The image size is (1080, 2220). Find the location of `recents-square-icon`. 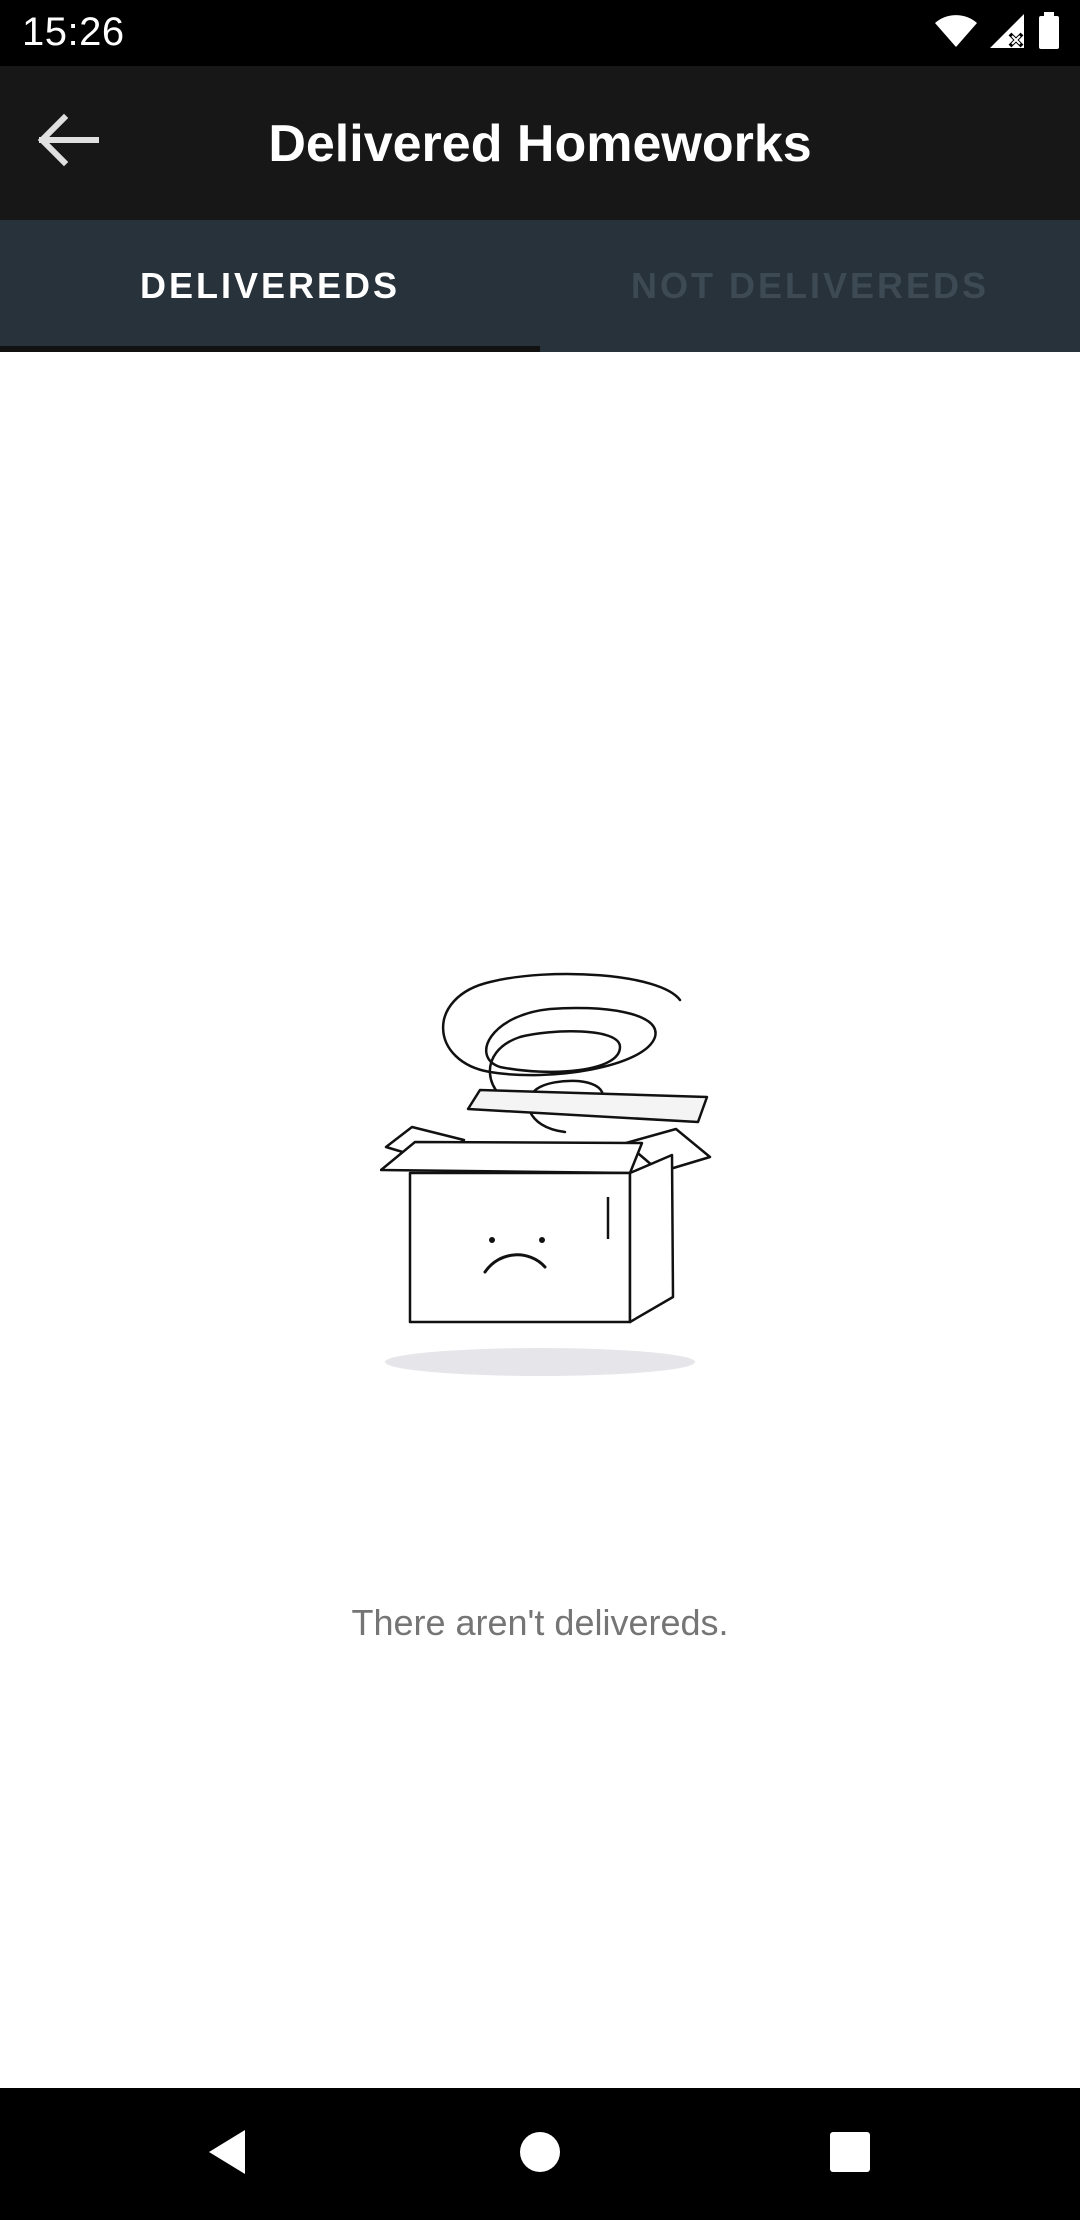

recents-square-icon is located at coordinates (850, 2154).